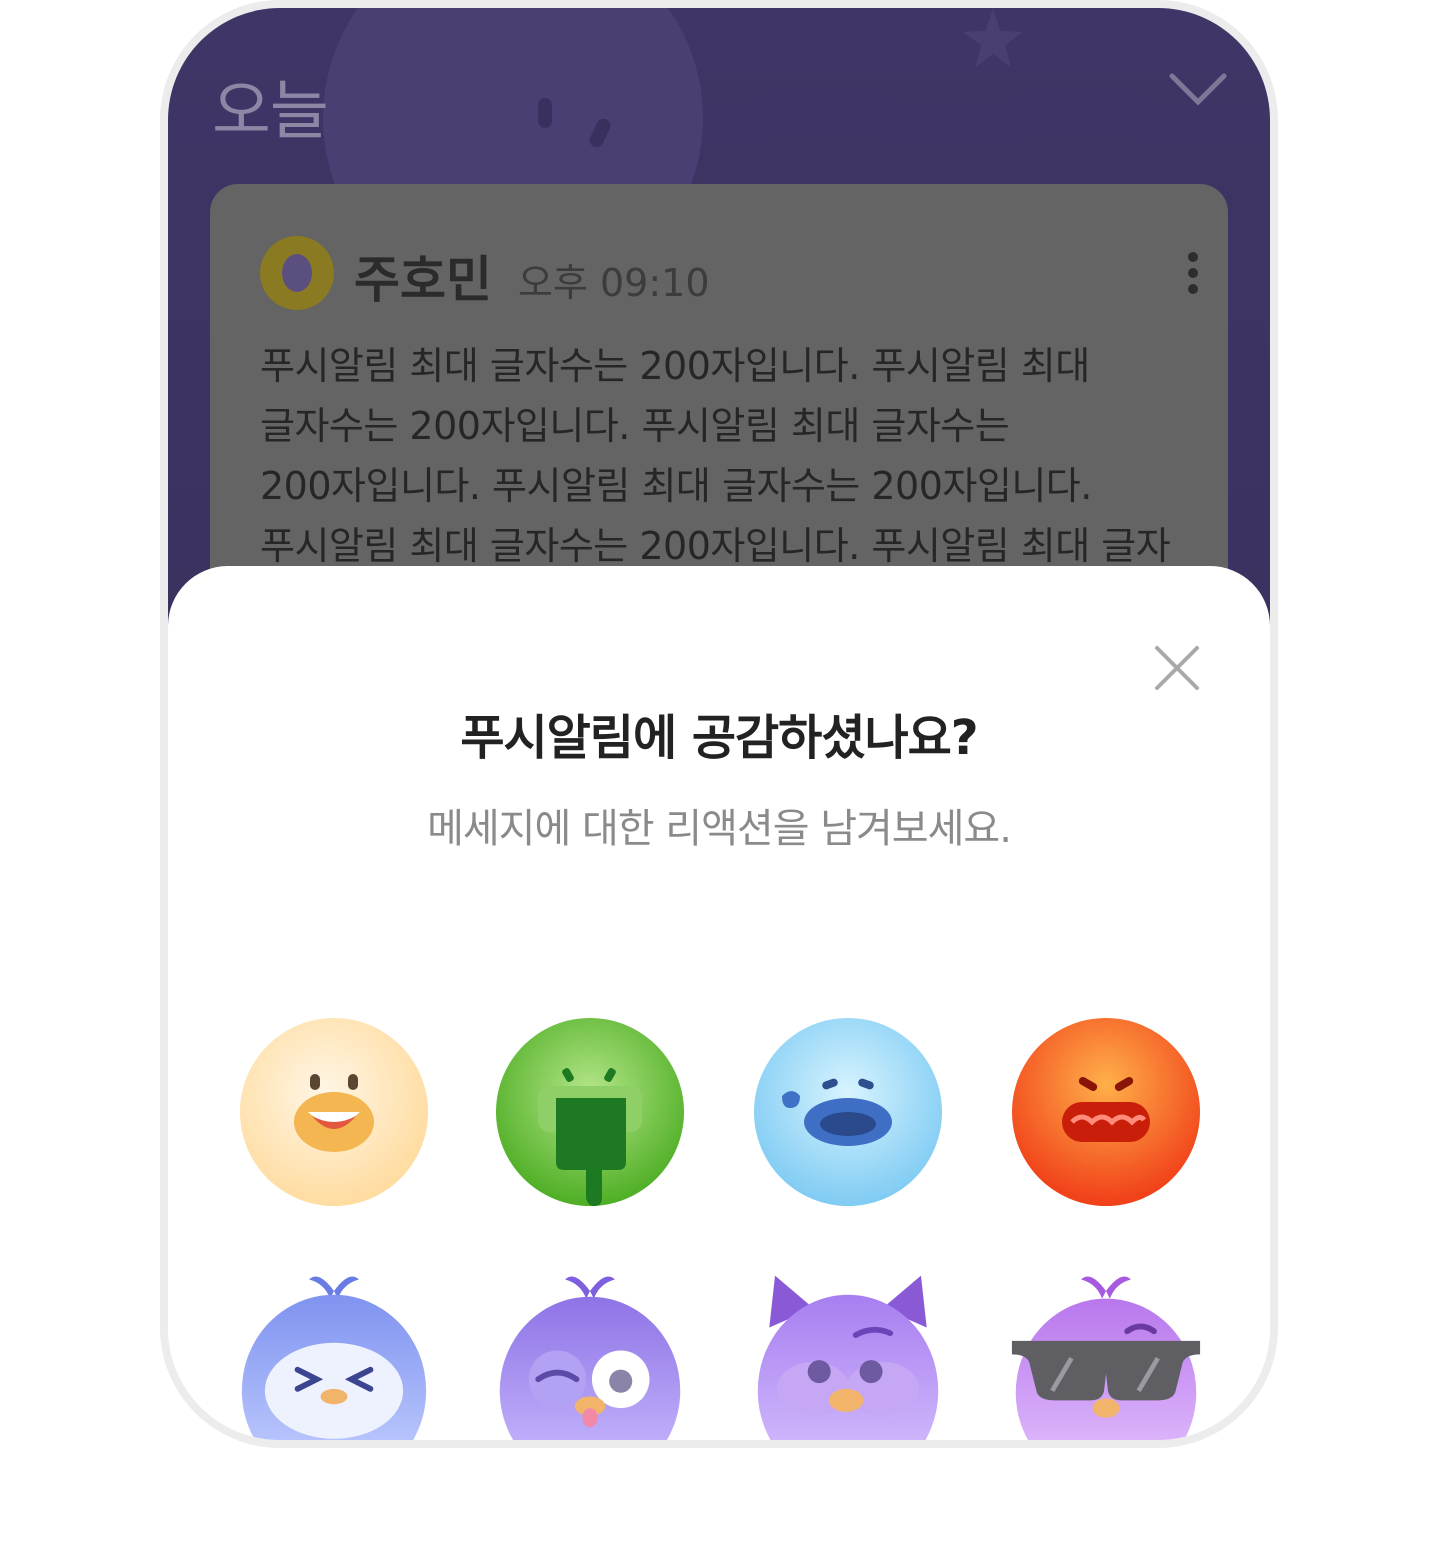 The height and width of the screenshot is (1552, 1440). What do you see at coordinates (1194, 276) in the screenshot?
I see `more-options-icon` at bounding box center [1194, 276].